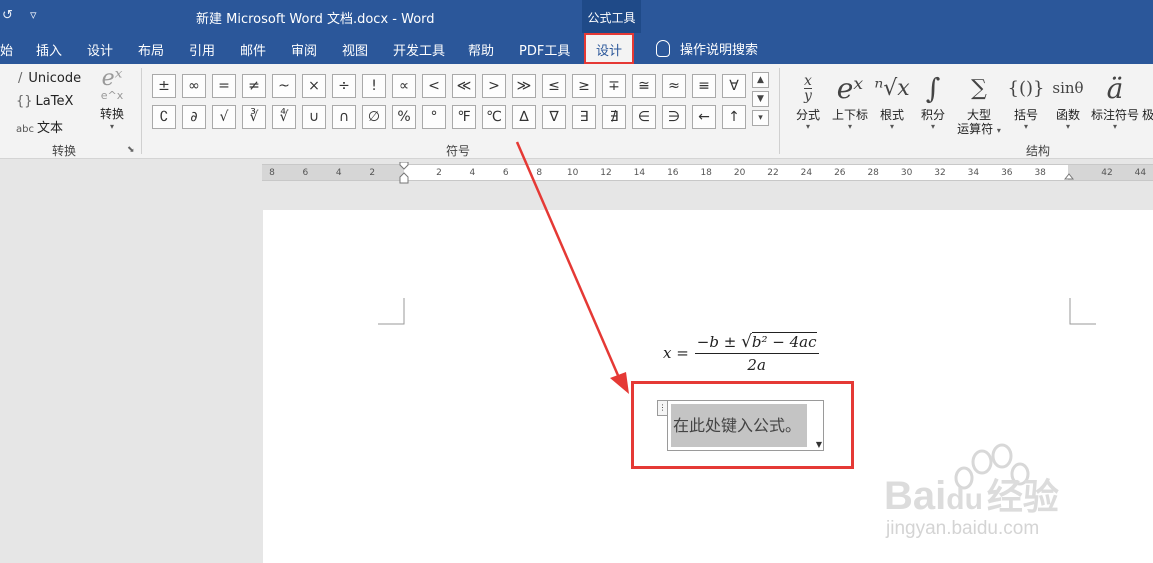 The height and width of the screenshot is (563, 1153). I want to click on symbol-button: ≡, so click(704, 86).